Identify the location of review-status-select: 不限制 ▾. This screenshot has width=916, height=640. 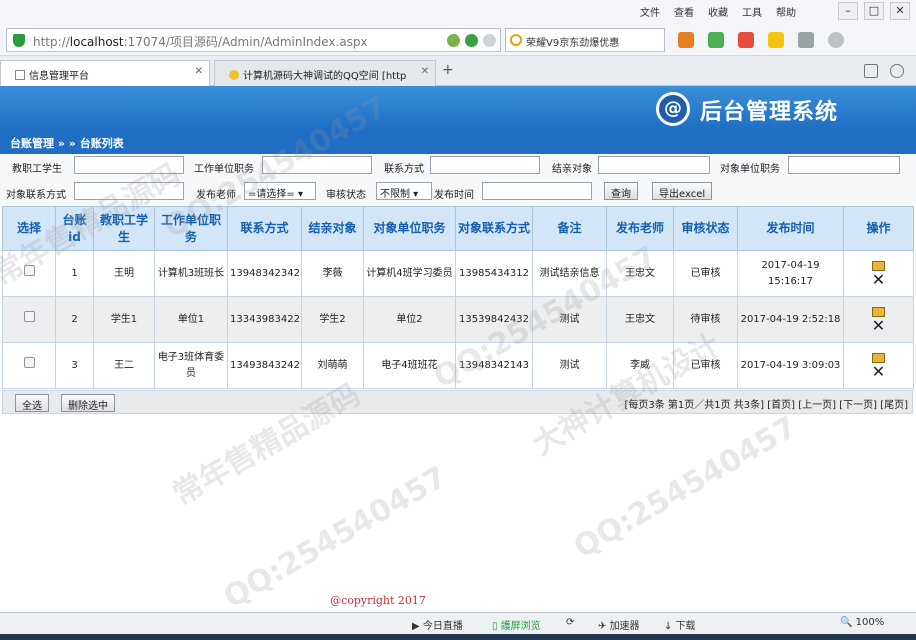
(404, 191).